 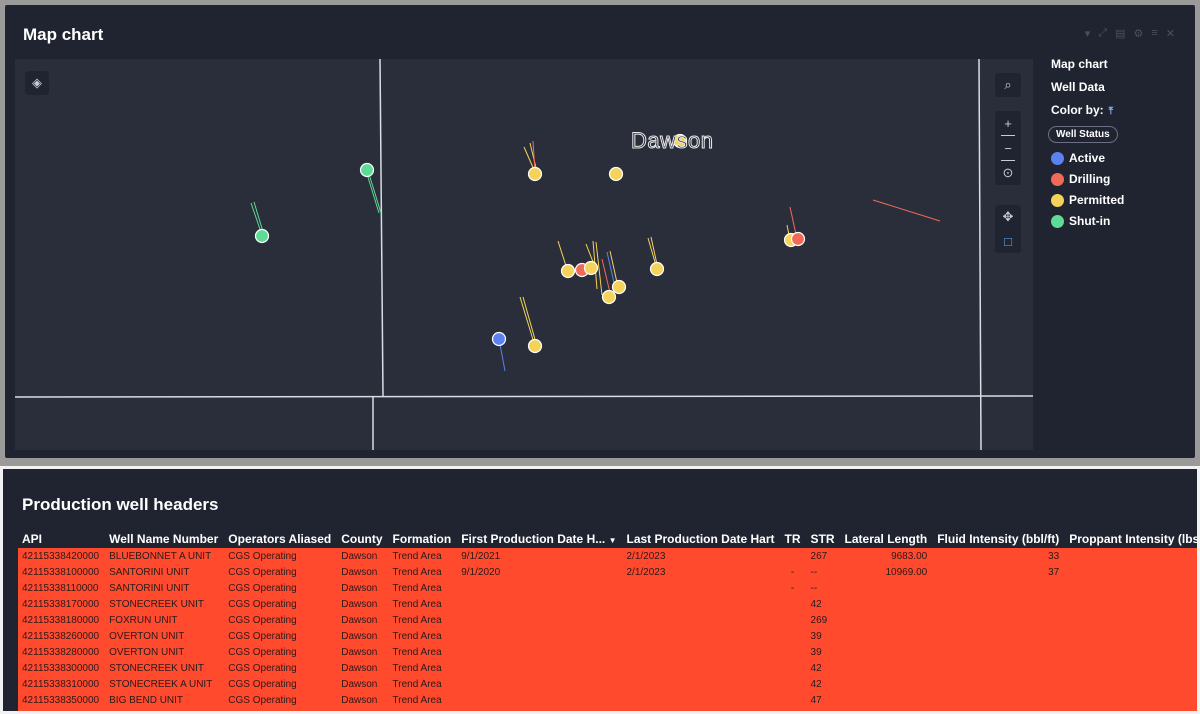 What do you see at coordinates (1111, 111) in the screenshot?
I see `sort-icon: ⤒` at bounding box center [1111, 111].